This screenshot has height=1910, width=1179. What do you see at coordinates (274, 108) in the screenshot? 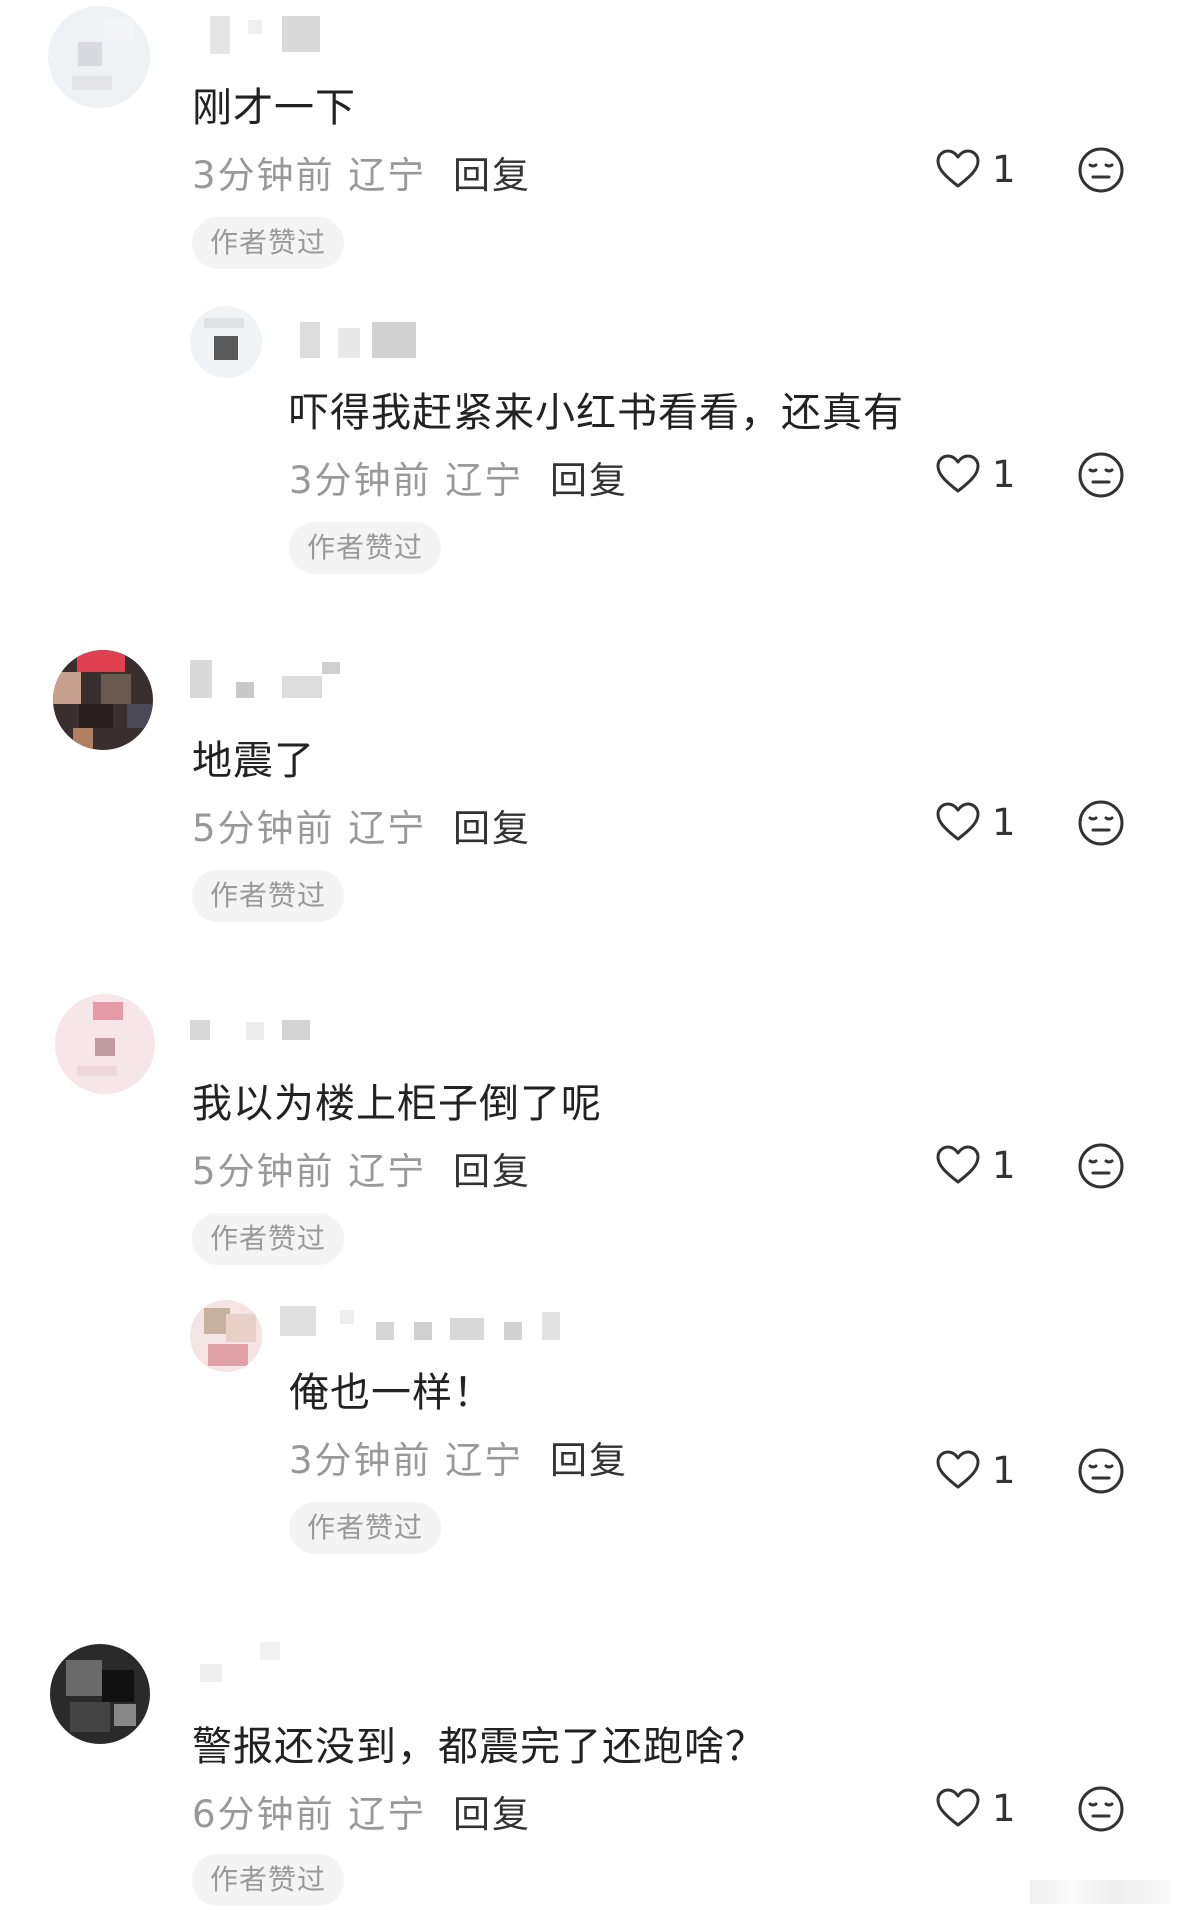
I see `comment-text: 刚才一下` at bounding box center [274, 108].